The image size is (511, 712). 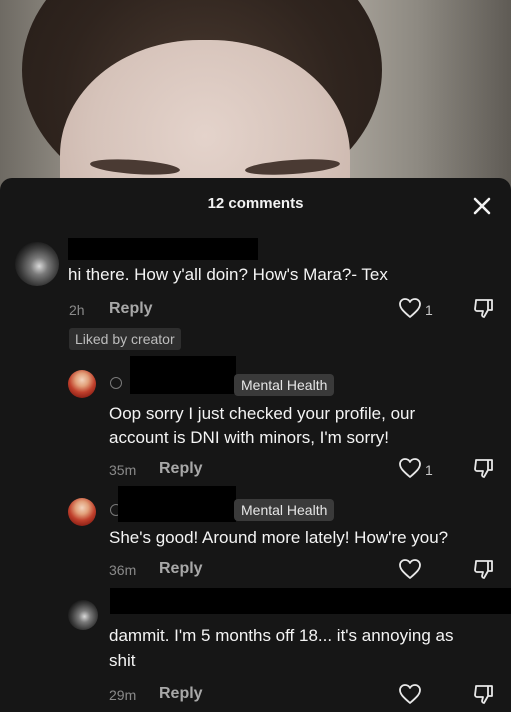 I want to click on comment-time: 36m, so click(x=123, y=570).